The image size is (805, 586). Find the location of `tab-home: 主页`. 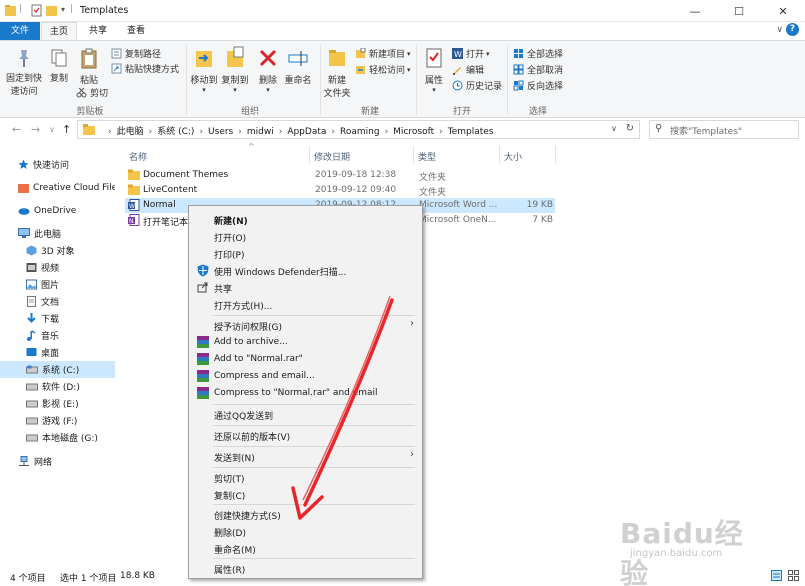

tab-home: 主页 is located at coordinates (59, 31).